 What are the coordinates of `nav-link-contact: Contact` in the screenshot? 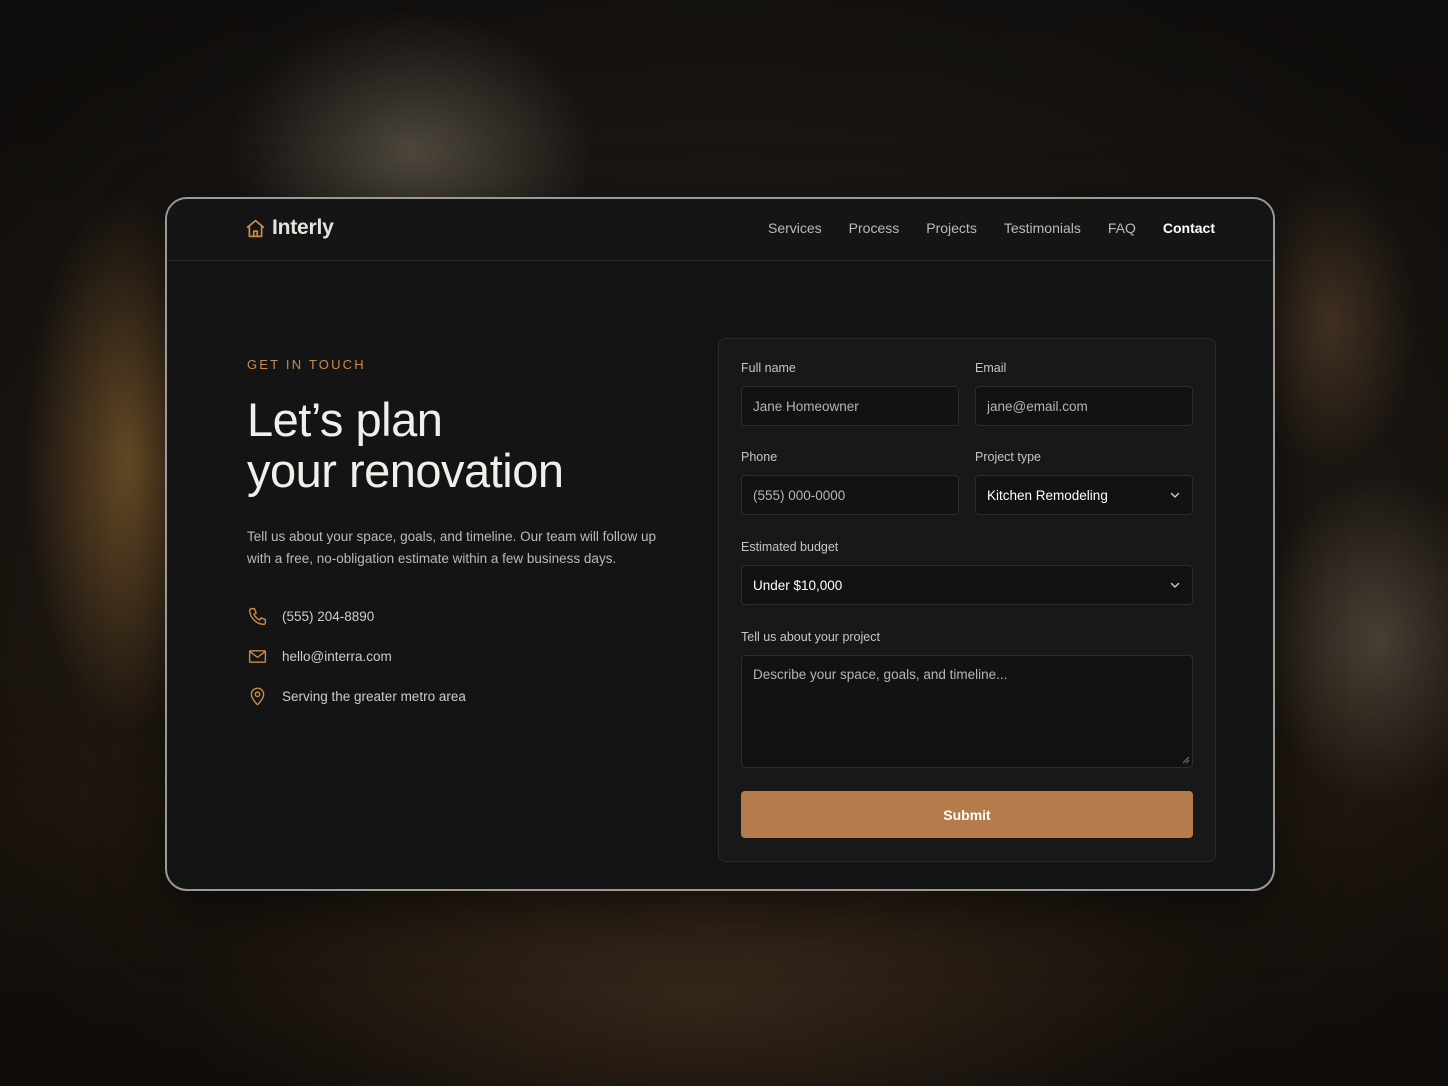 It's located at (1189, 228).